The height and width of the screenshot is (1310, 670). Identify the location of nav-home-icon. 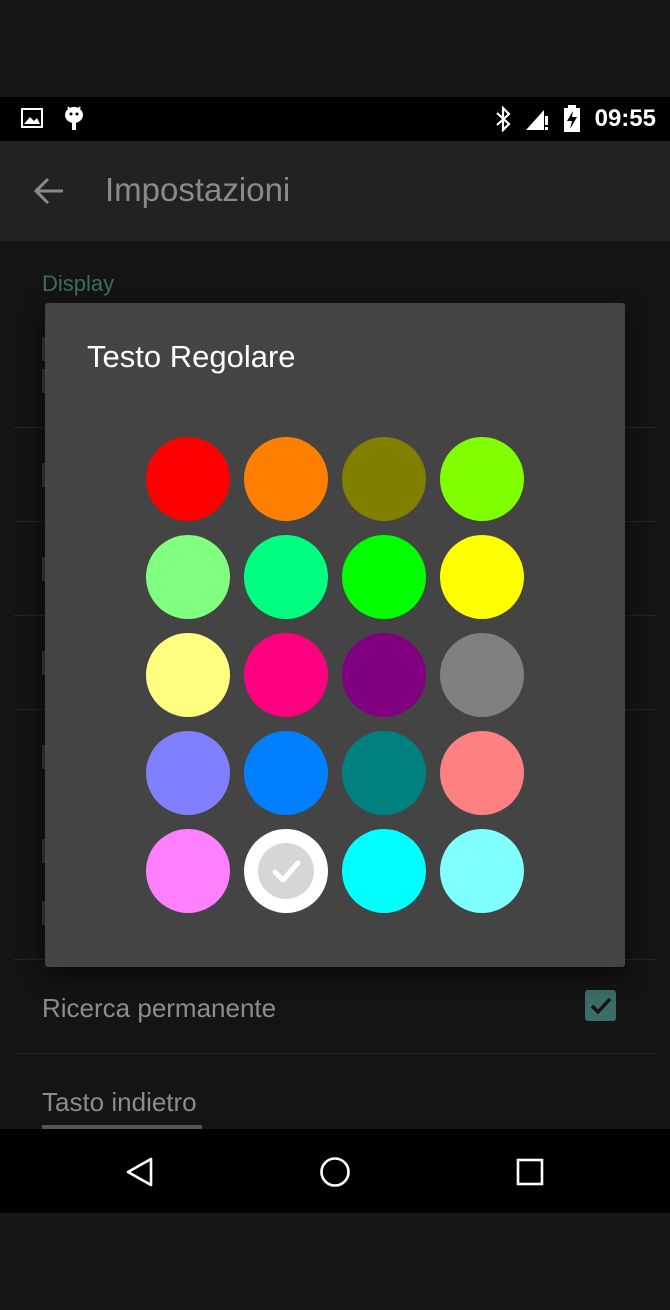
(335, 1172).